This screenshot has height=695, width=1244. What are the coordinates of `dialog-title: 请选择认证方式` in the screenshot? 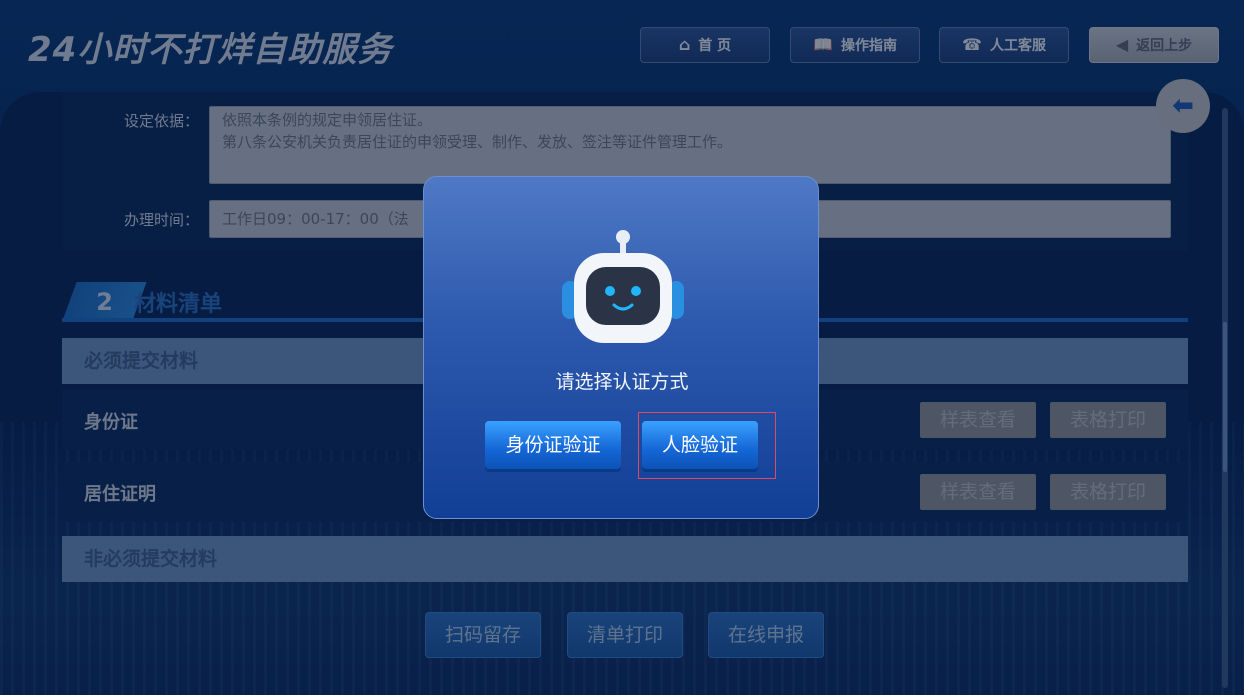 It's located at (622, 382).